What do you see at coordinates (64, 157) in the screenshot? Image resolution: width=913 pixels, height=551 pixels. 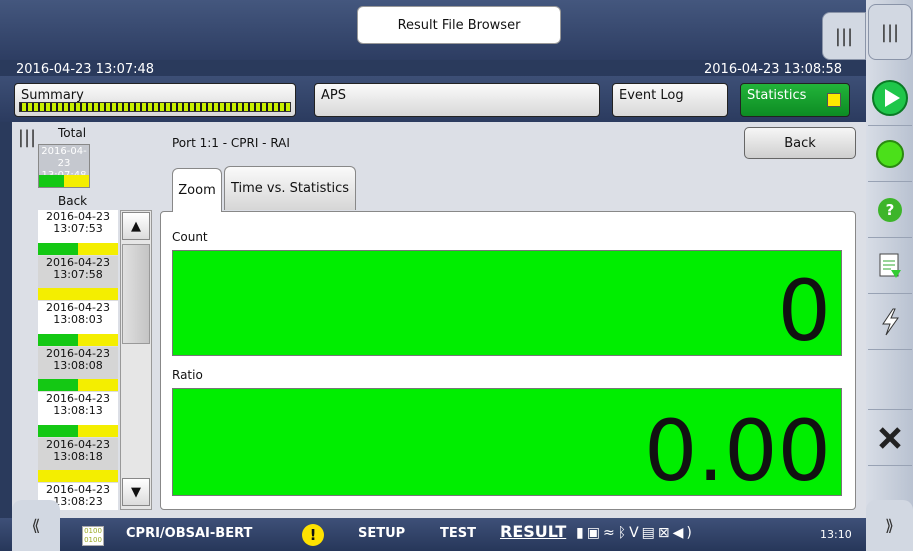 I see `total-card-date: 2016-04-23` at bounding box center [64, 157].